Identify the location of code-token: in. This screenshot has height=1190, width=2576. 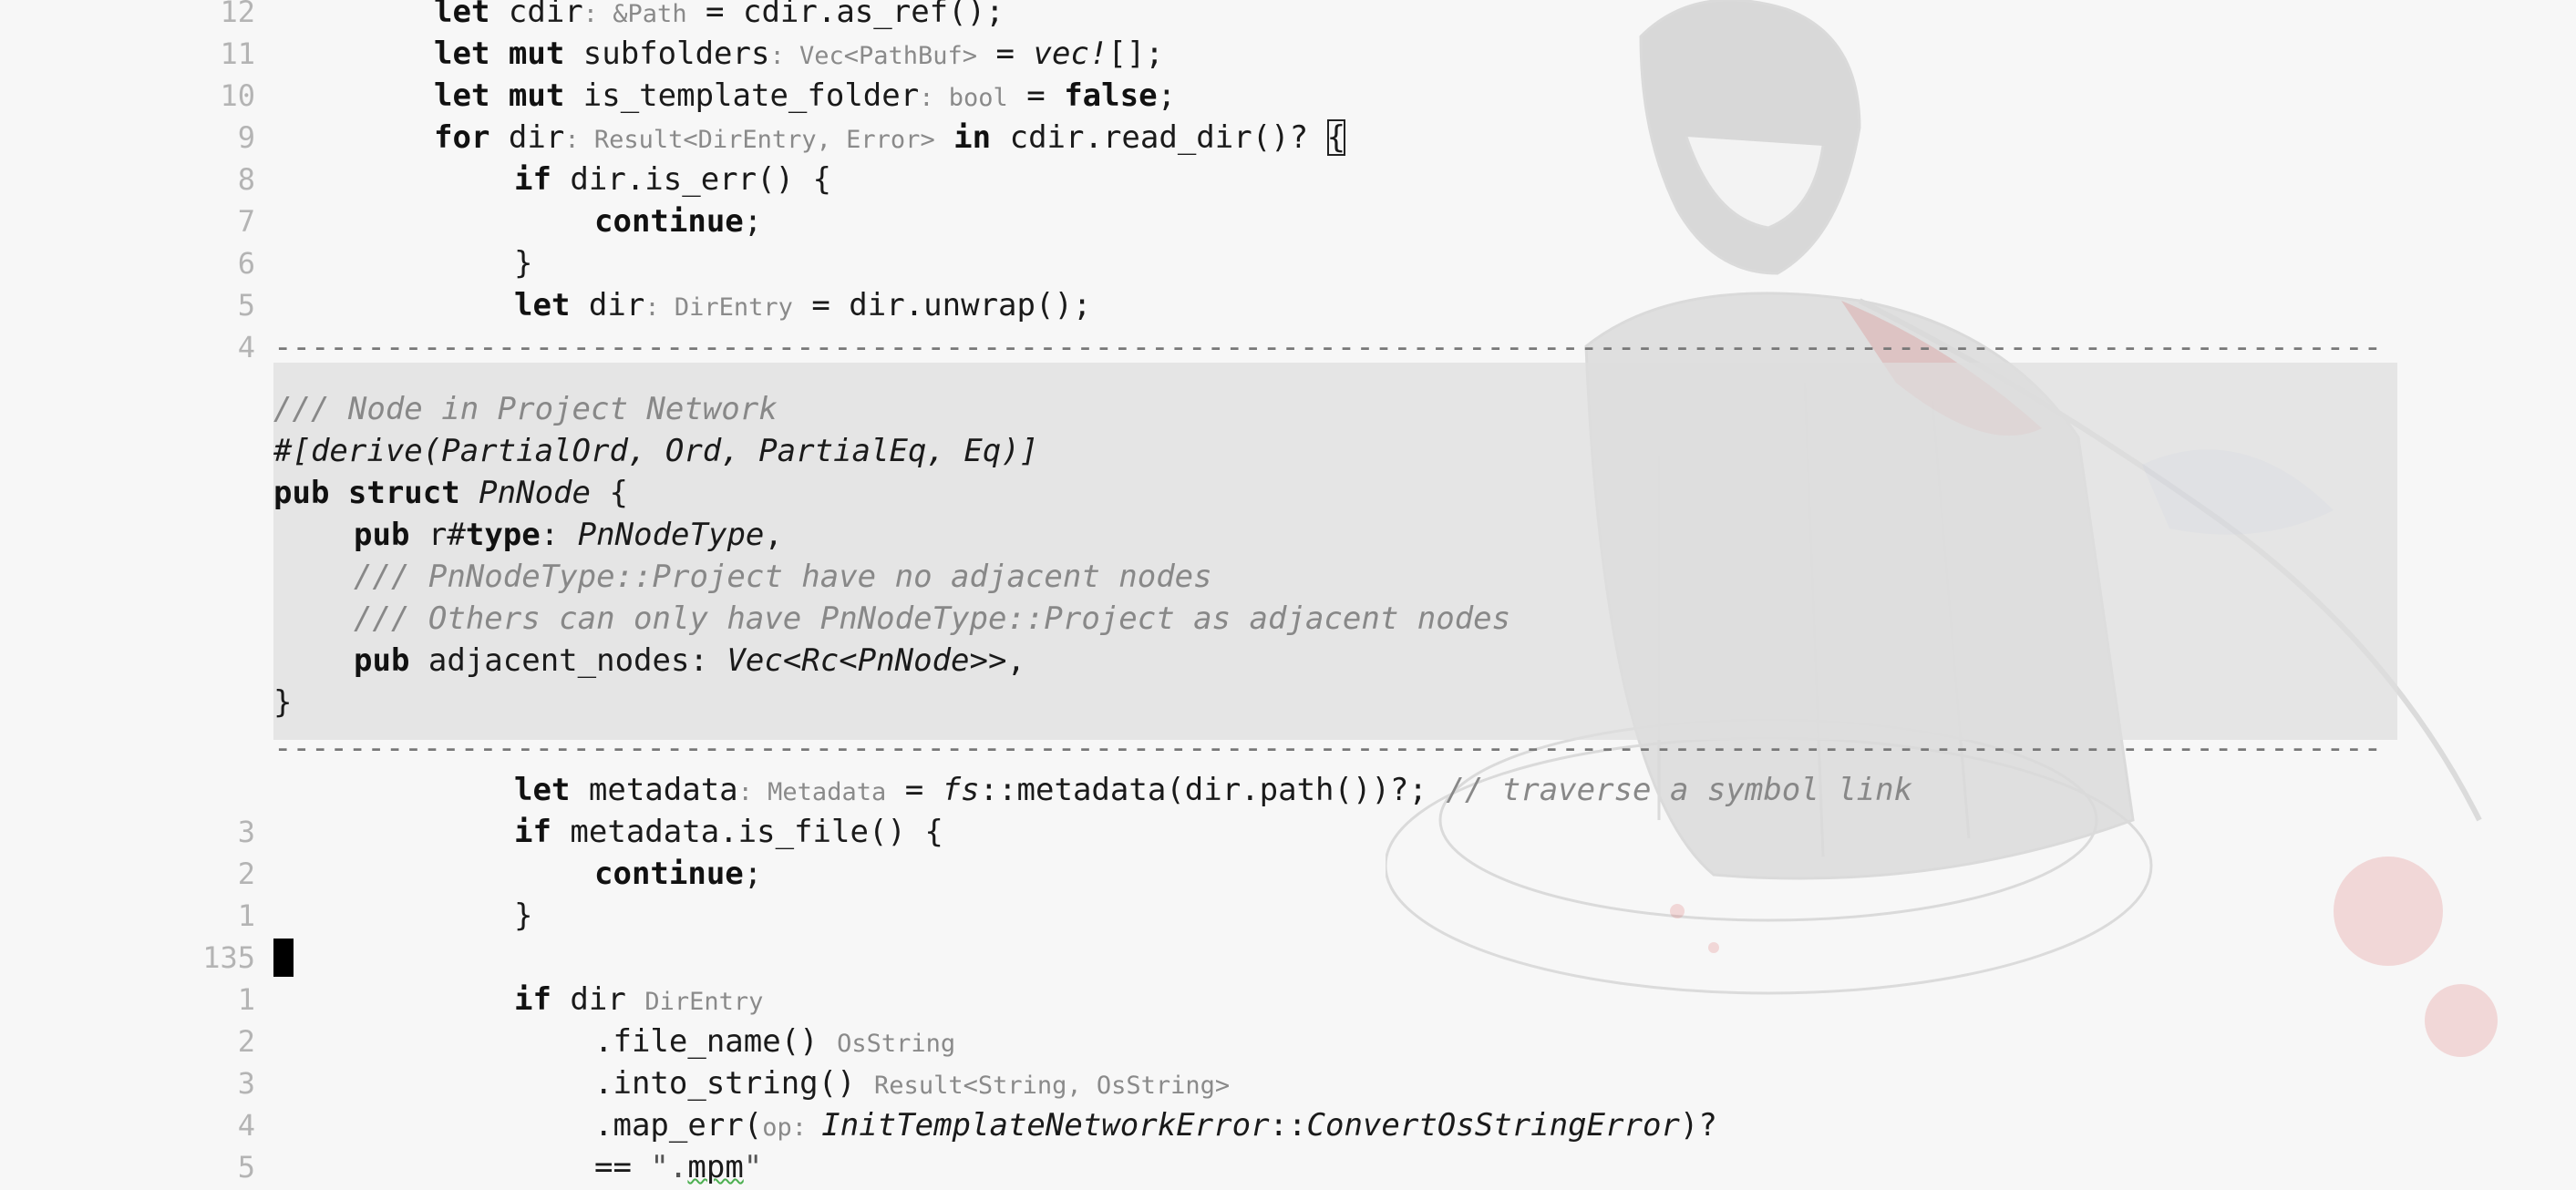
(972, 138).